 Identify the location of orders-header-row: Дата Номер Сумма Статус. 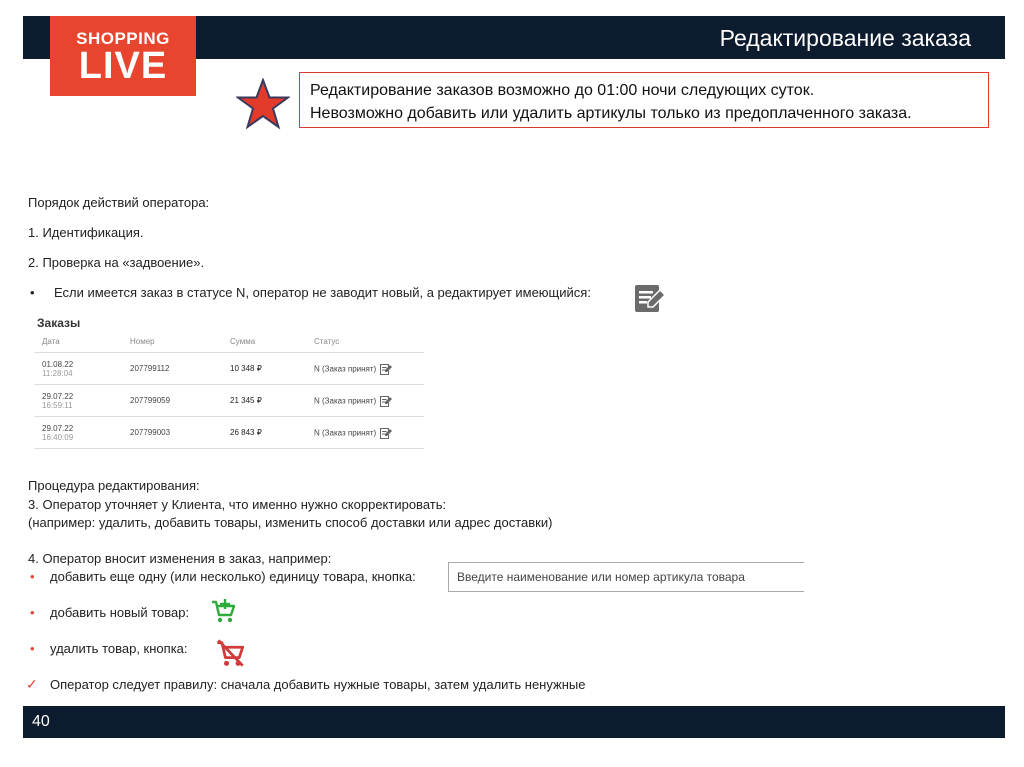
(229, 341).